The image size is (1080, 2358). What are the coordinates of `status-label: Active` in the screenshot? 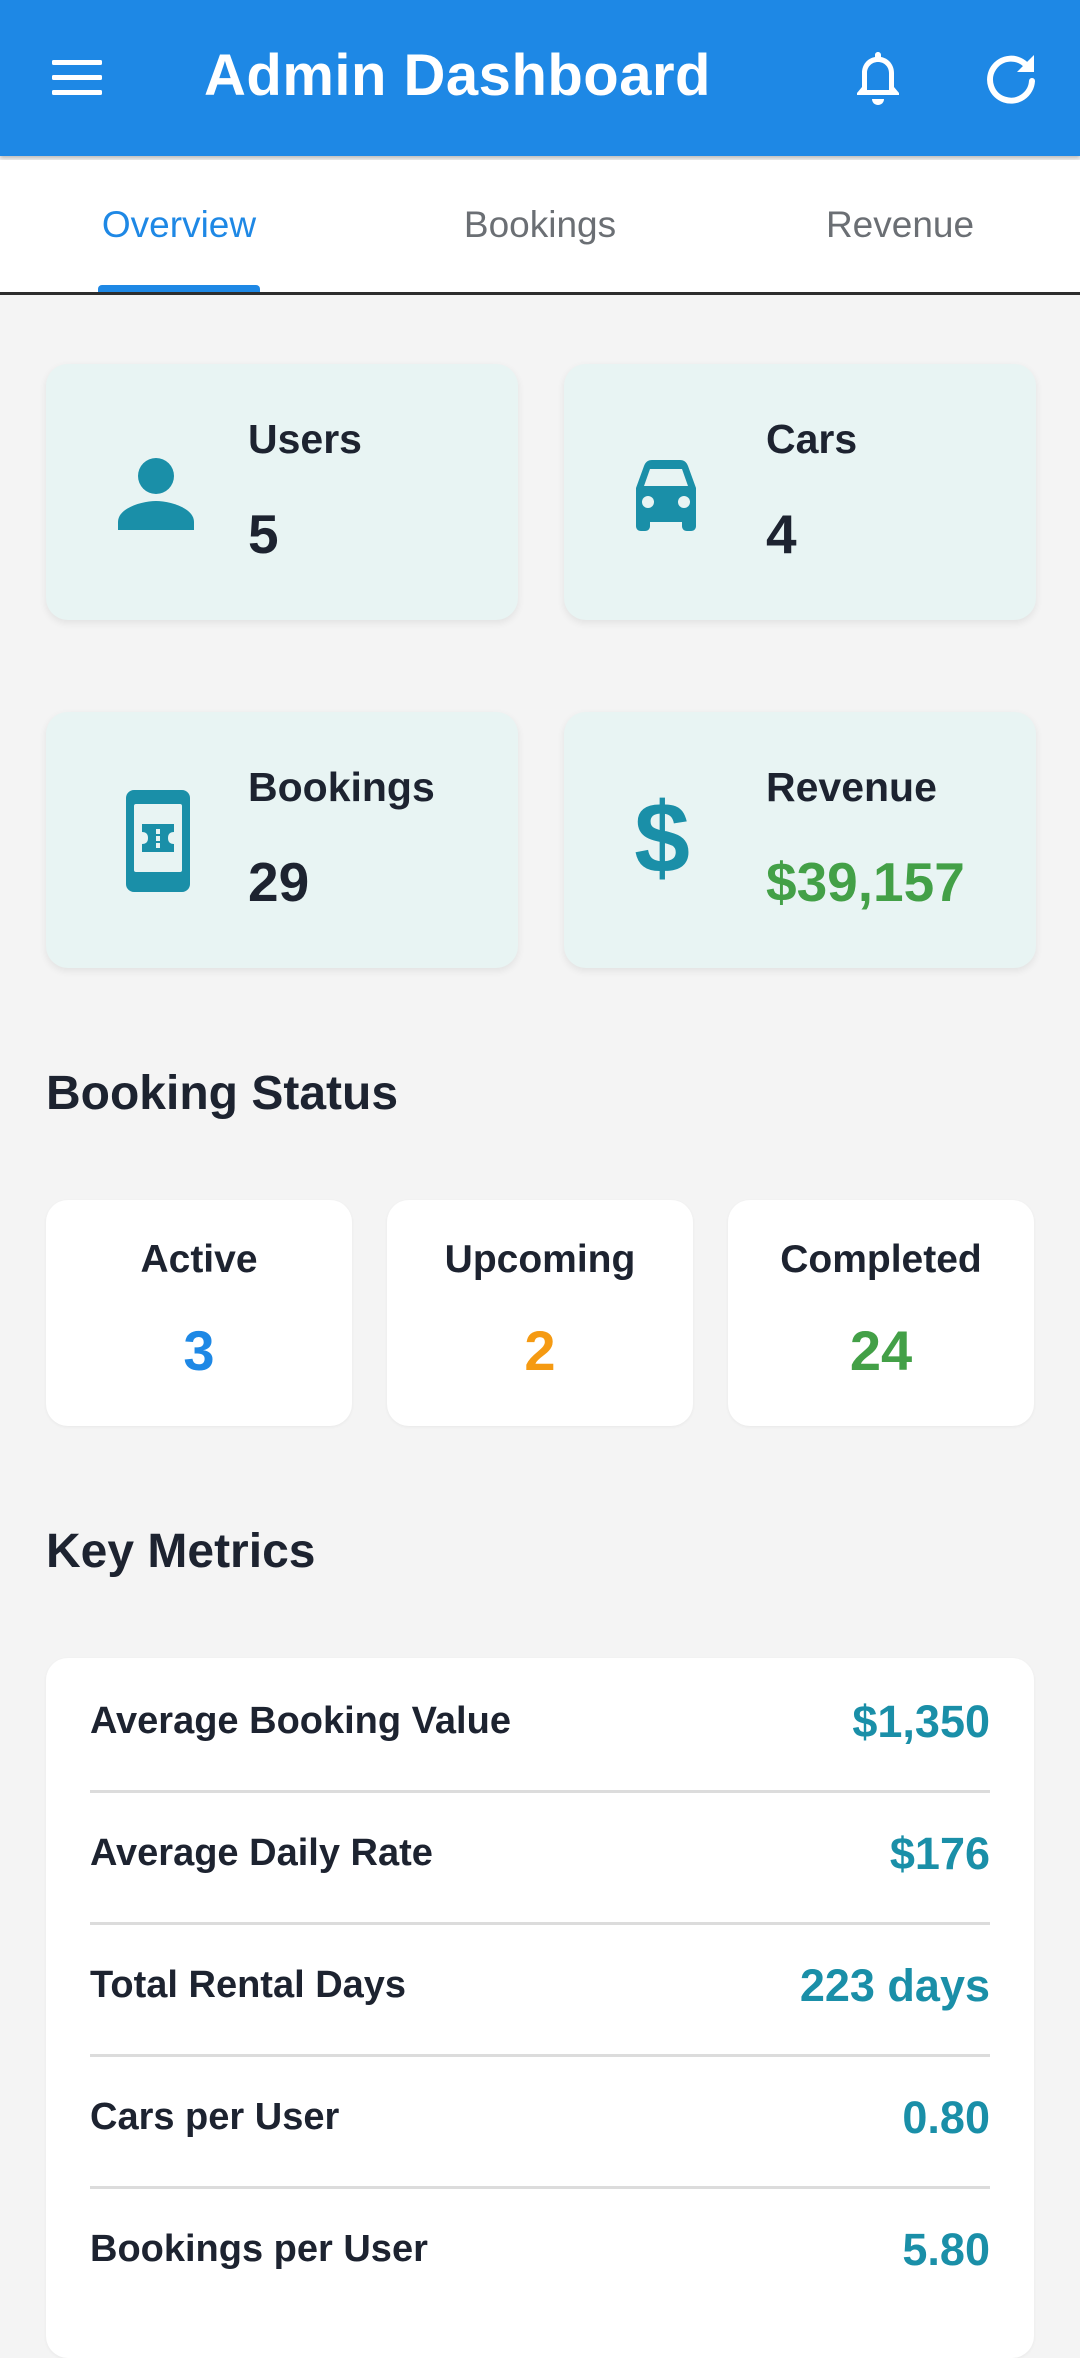 It's located at (199, 1259).